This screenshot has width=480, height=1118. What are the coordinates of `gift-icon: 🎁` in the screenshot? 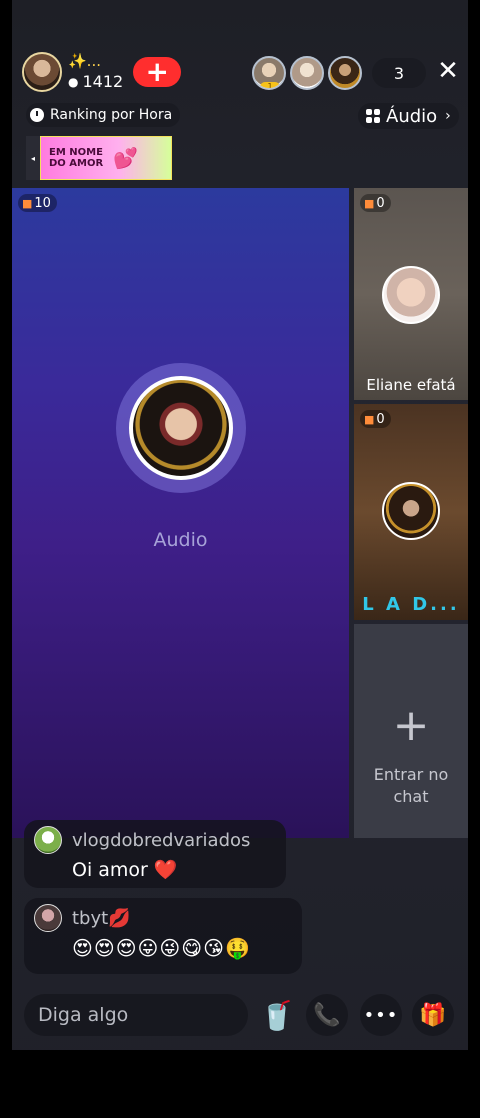 It's located at (433, 1015).